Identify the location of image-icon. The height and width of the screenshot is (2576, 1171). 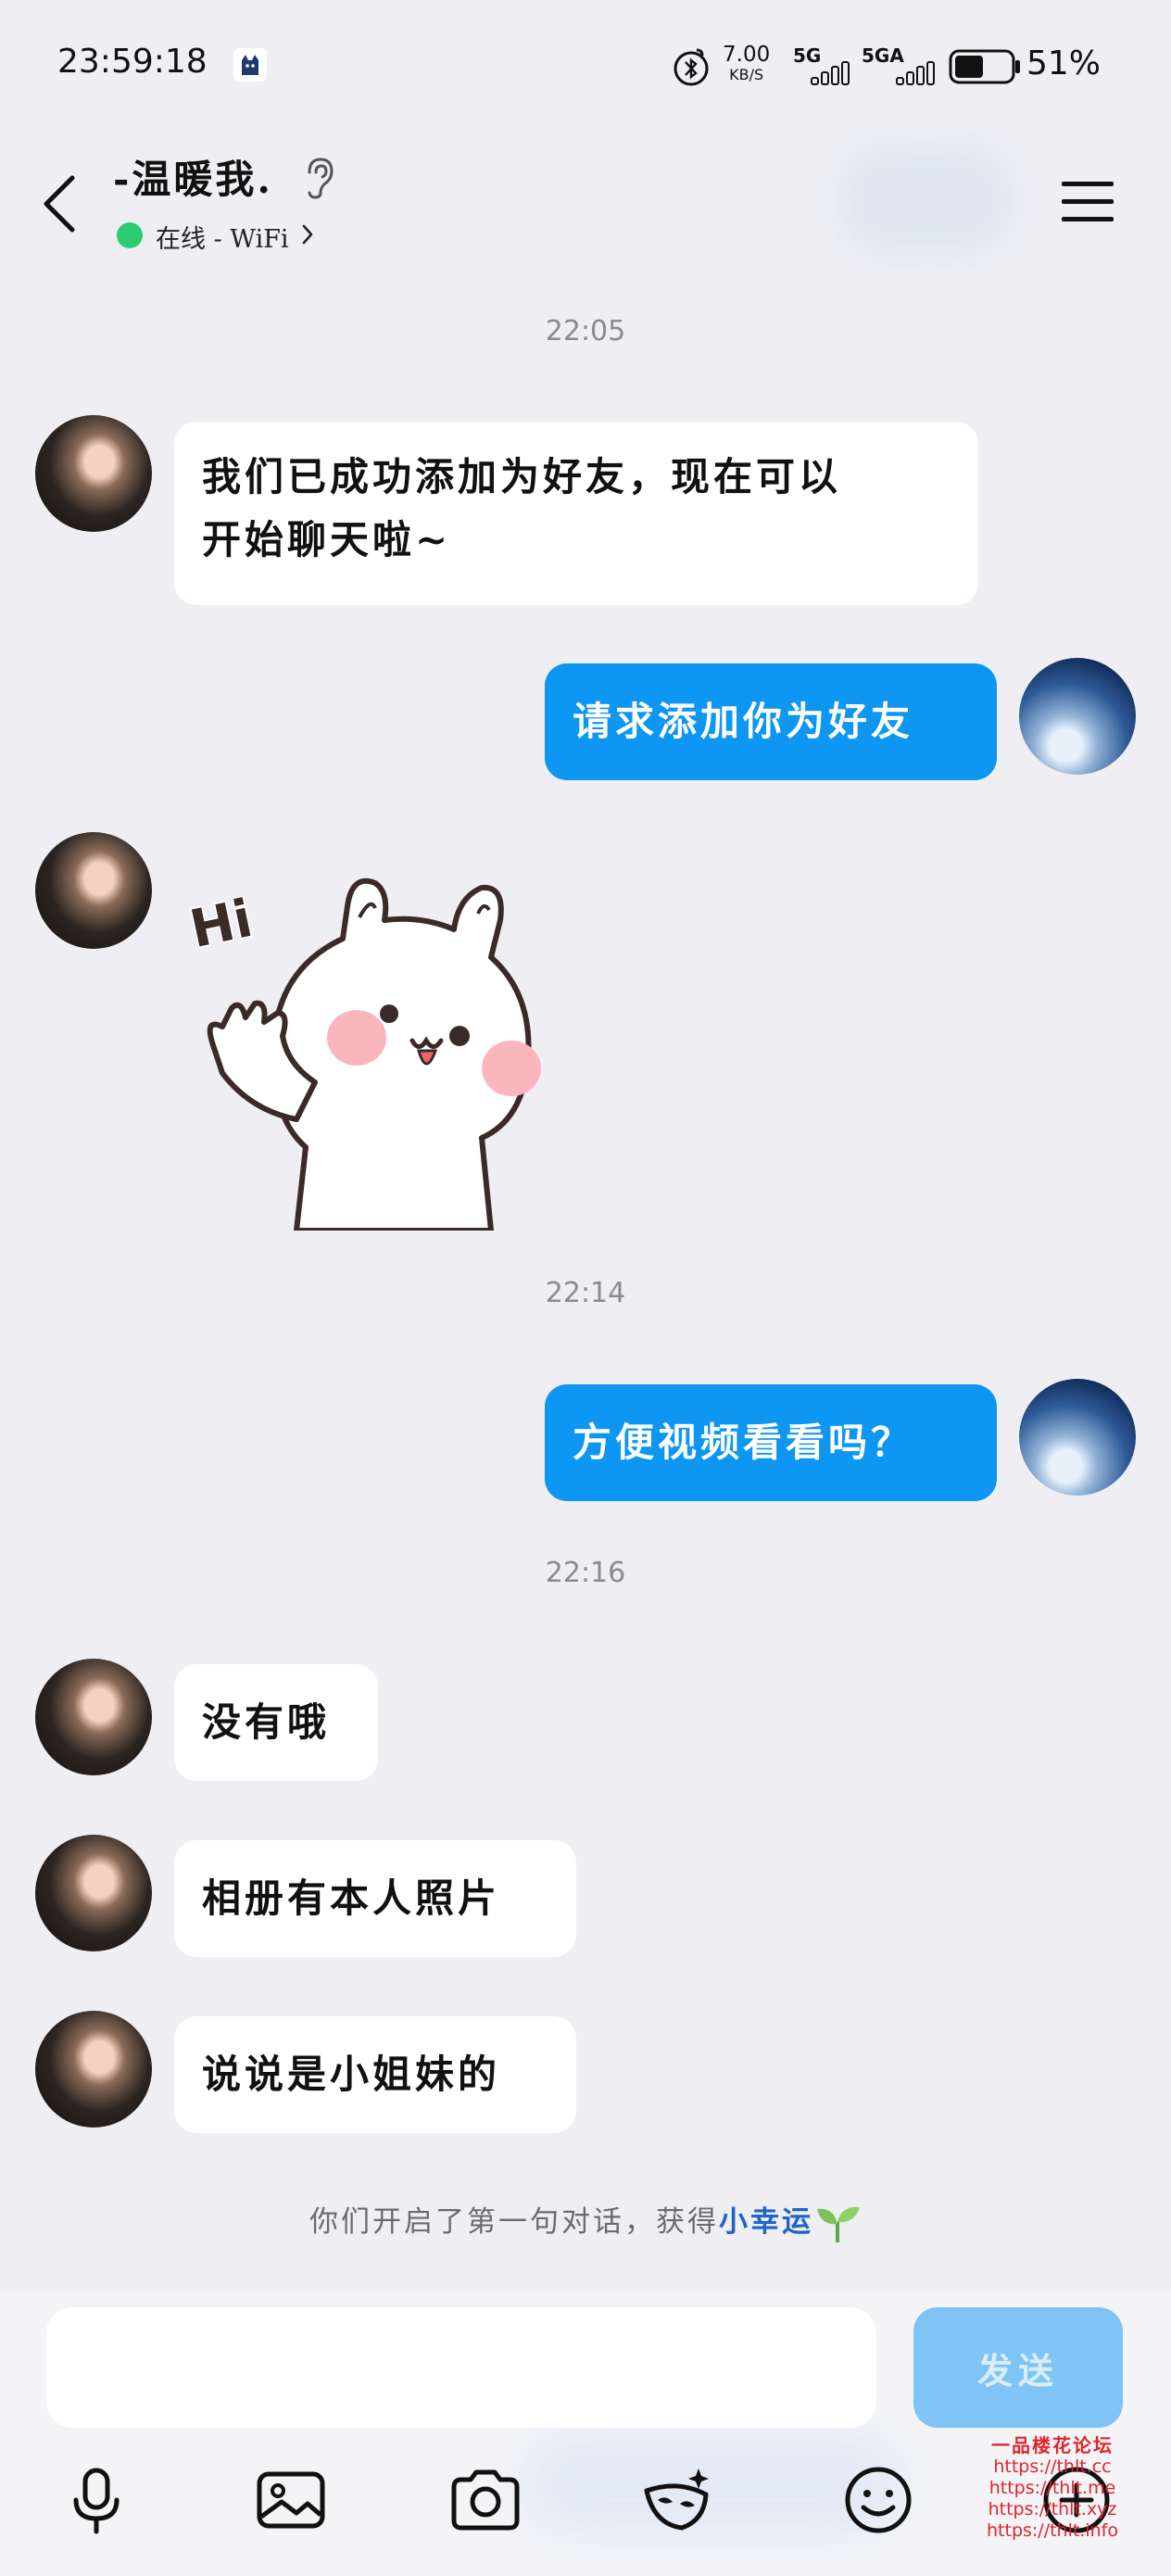
(291, 2500).